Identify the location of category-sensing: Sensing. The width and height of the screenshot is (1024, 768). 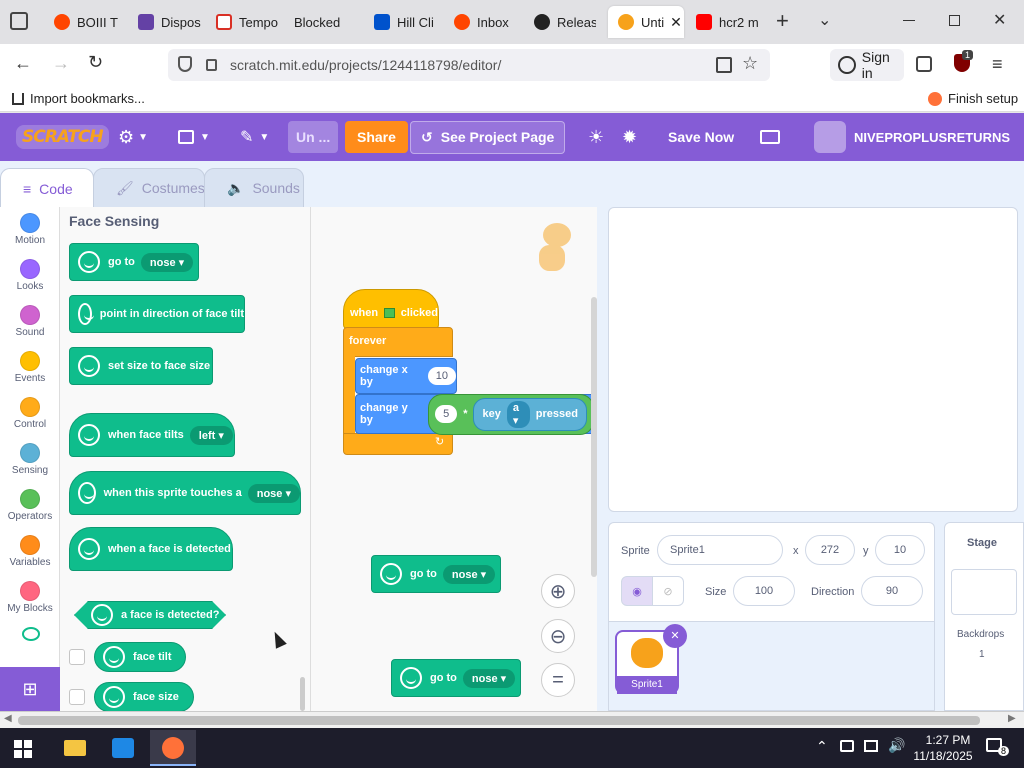
(30, 459).